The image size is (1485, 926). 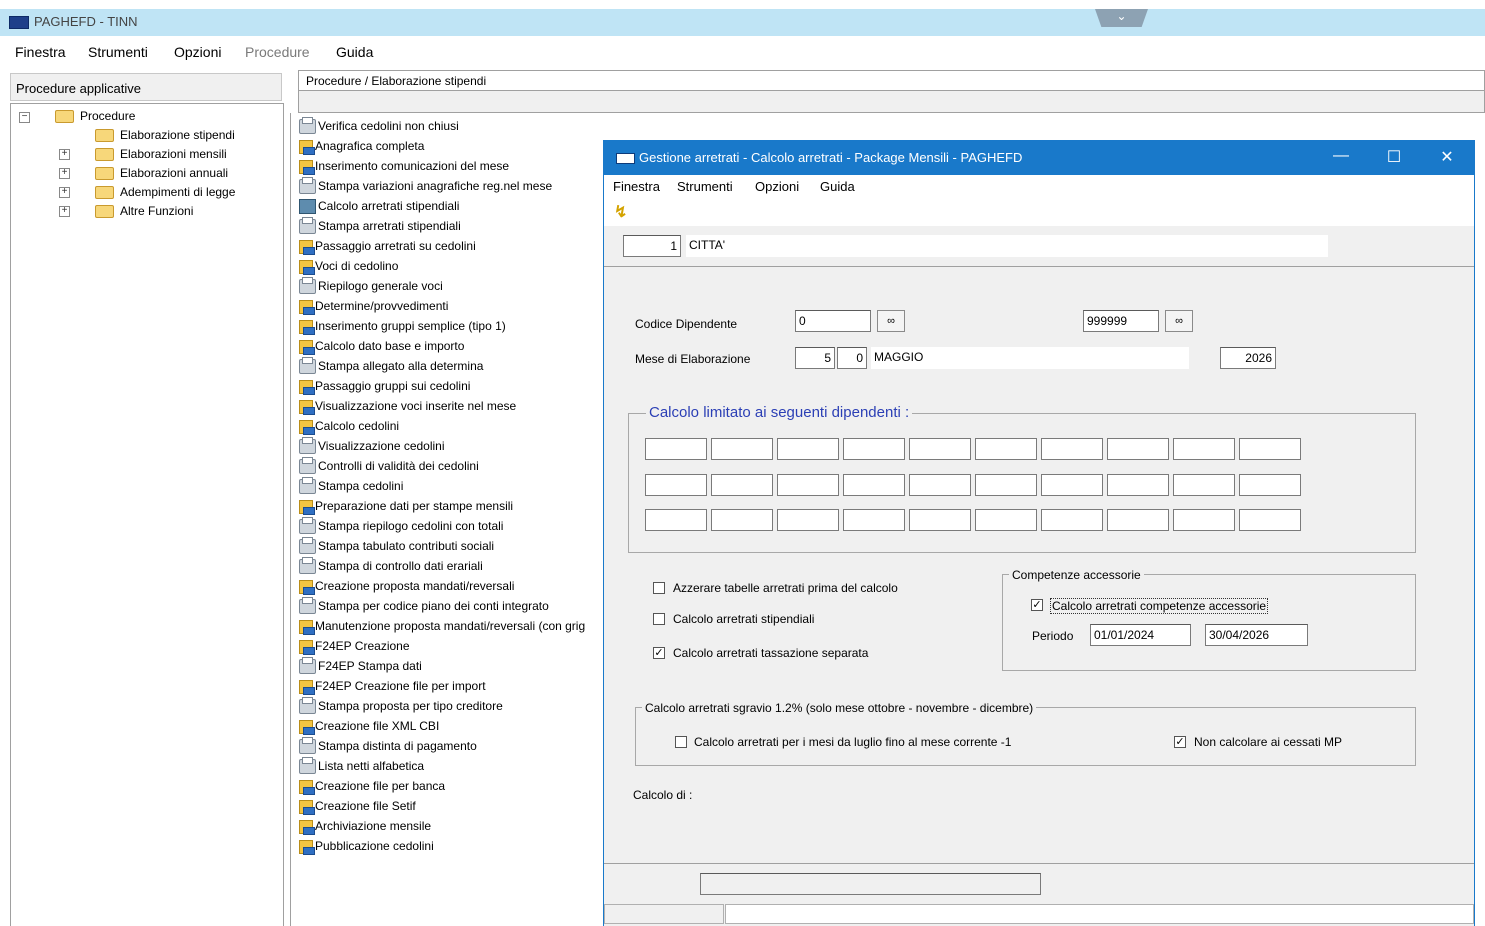 What do you see at coordinates (365, 826) in the screenshot?
I see `procedure-item: Archiviazione mensile` at bounding box center [365, 826].